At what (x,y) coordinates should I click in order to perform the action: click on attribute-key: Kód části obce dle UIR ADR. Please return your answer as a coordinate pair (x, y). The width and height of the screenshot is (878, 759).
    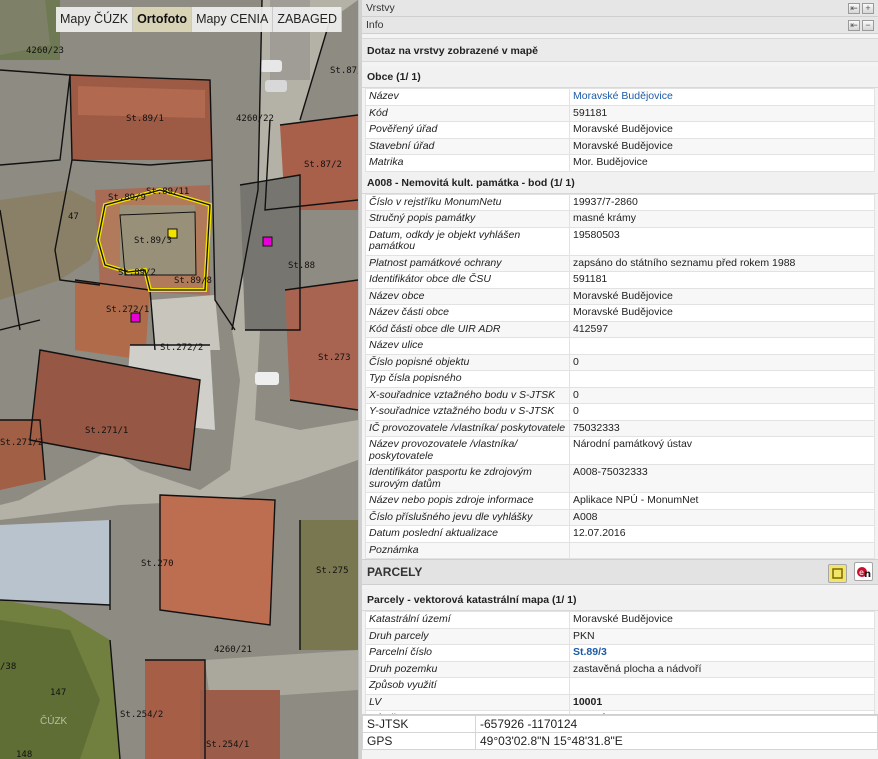
    Looking at the image, I should click on (467, 329).